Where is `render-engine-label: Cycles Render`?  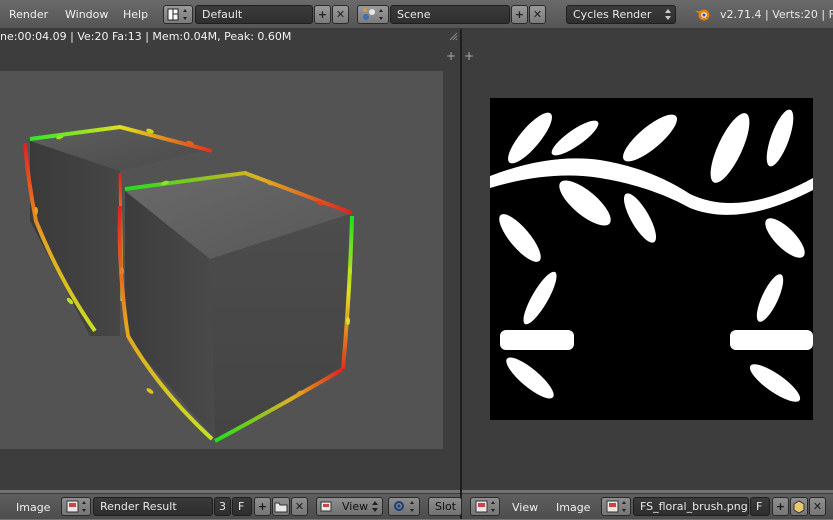 render-engine-label: Cycles Render is located at coordinates (612, 14).